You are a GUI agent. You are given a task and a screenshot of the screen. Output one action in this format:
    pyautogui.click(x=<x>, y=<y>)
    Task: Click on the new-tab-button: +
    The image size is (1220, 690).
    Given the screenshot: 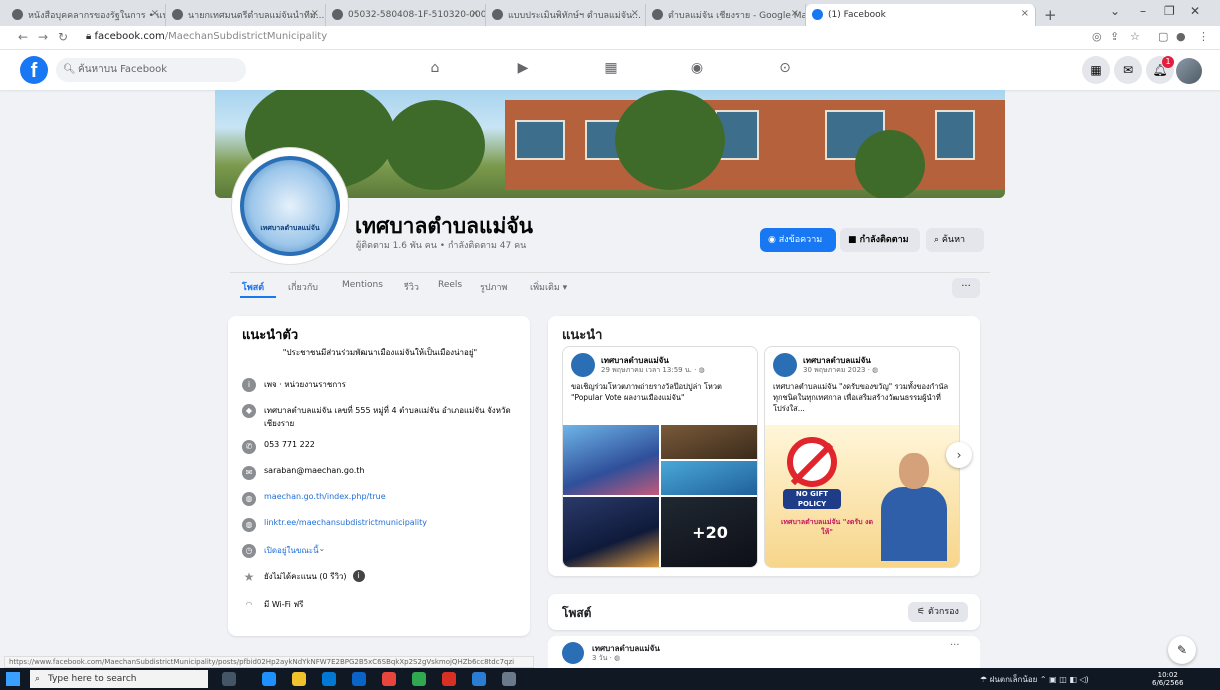 What is the action you would take?
    pyautogui.click(x=1050, y=15)
    